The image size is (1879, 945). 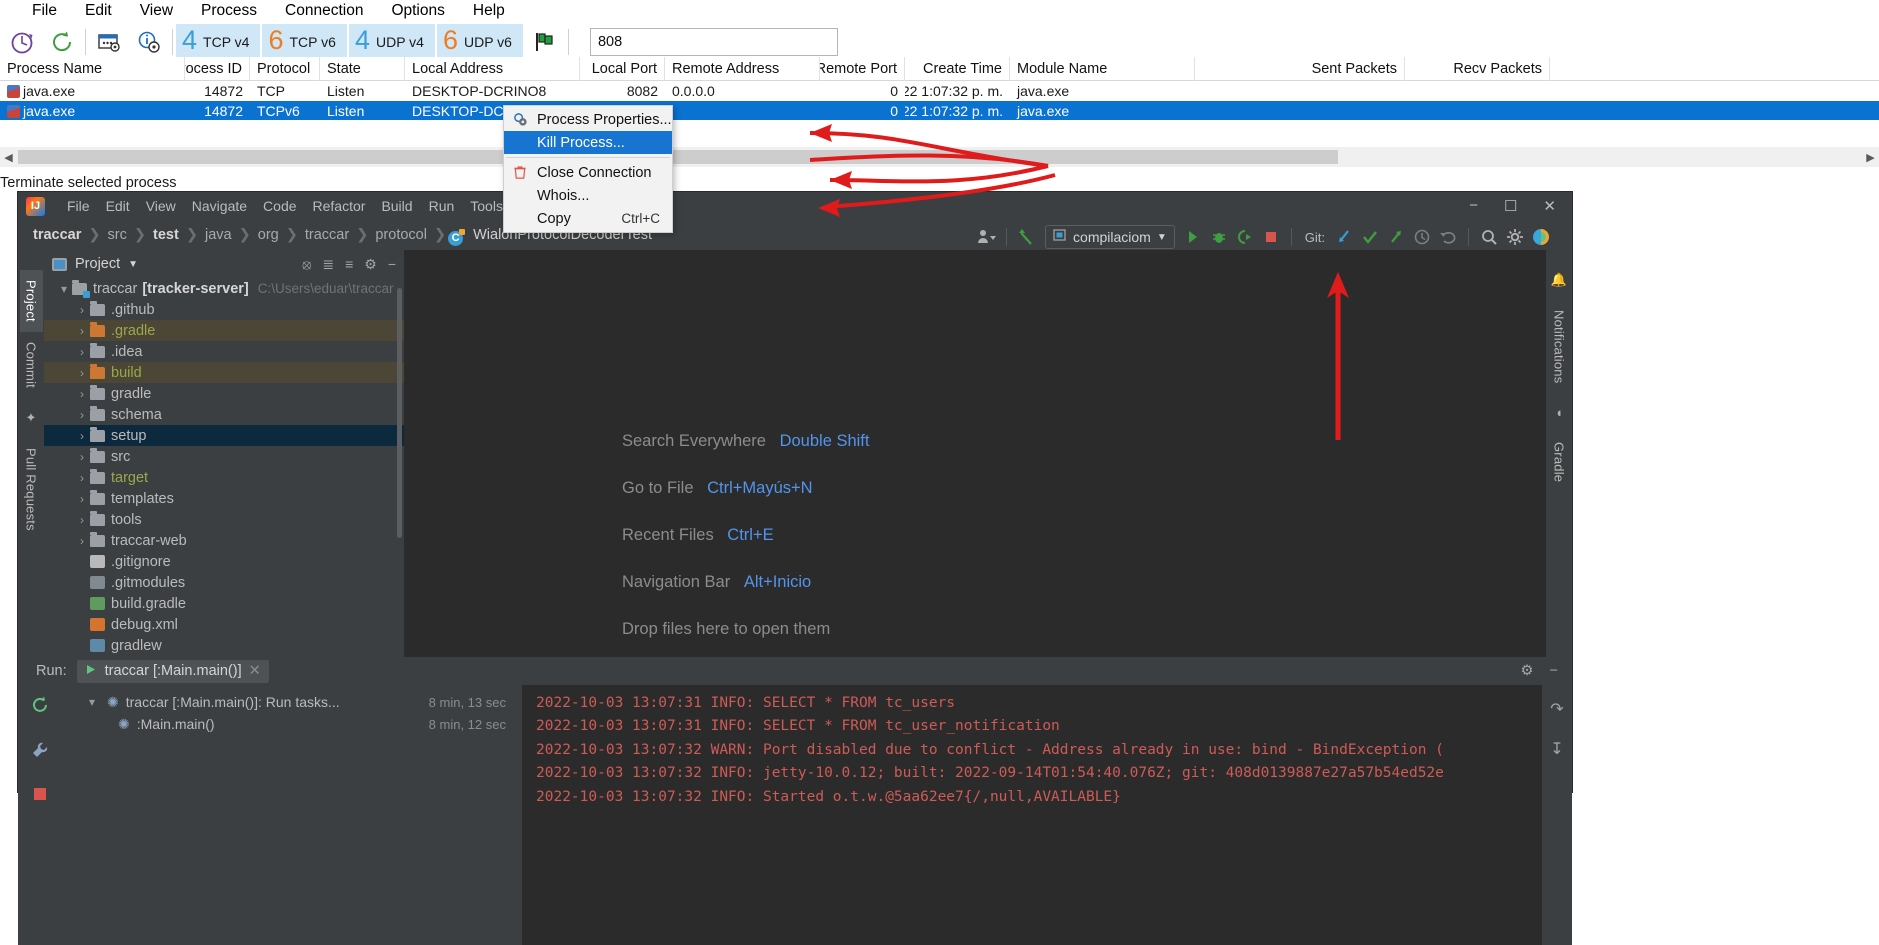 I want to click on col-process-id: Process ID, so click(x=217, y=68).